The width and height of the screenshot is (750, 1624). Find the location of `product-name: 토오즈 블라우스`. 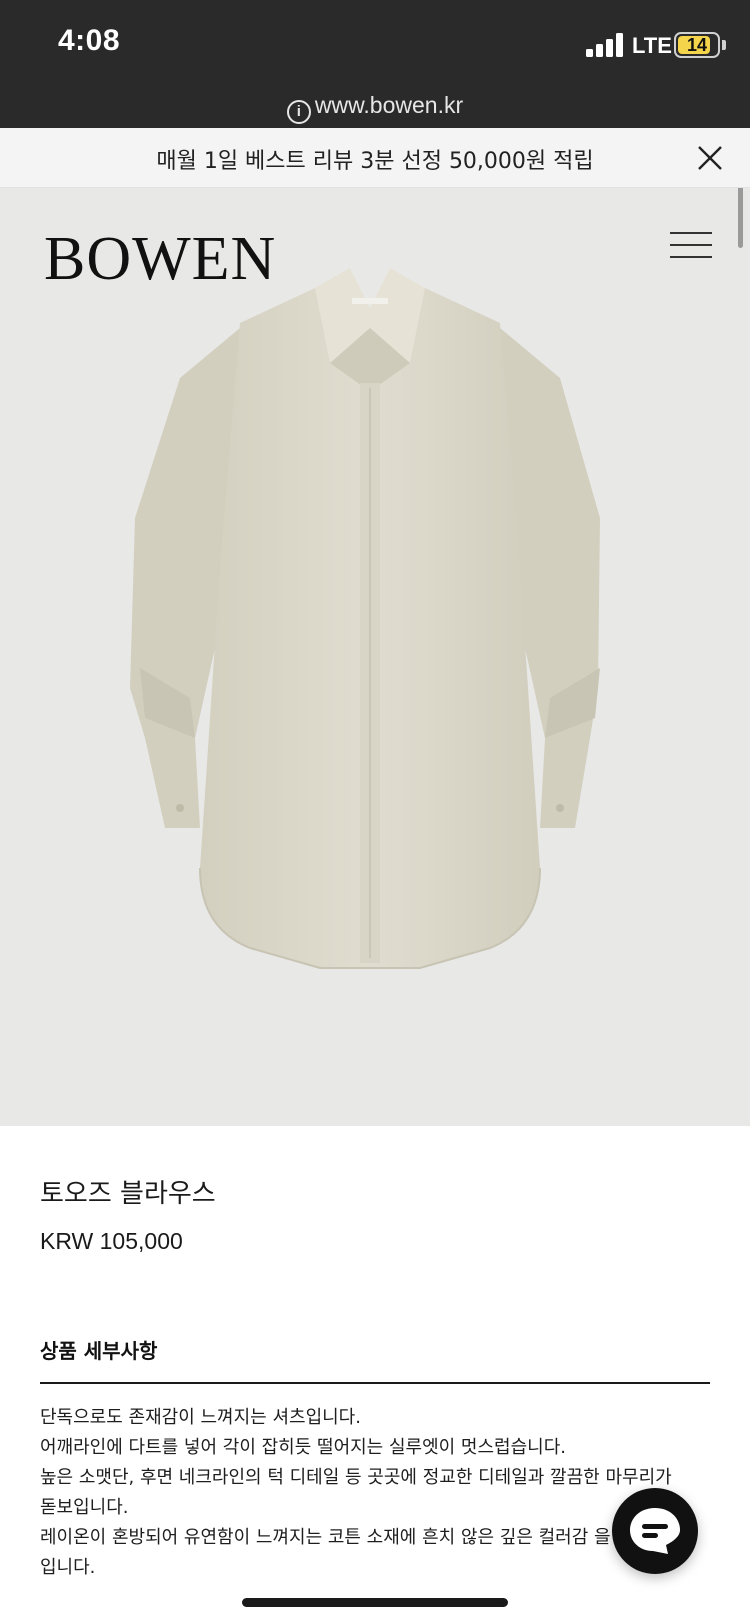

product-name: 토오즈 블라우스 is located at coordinates (128, 1194).